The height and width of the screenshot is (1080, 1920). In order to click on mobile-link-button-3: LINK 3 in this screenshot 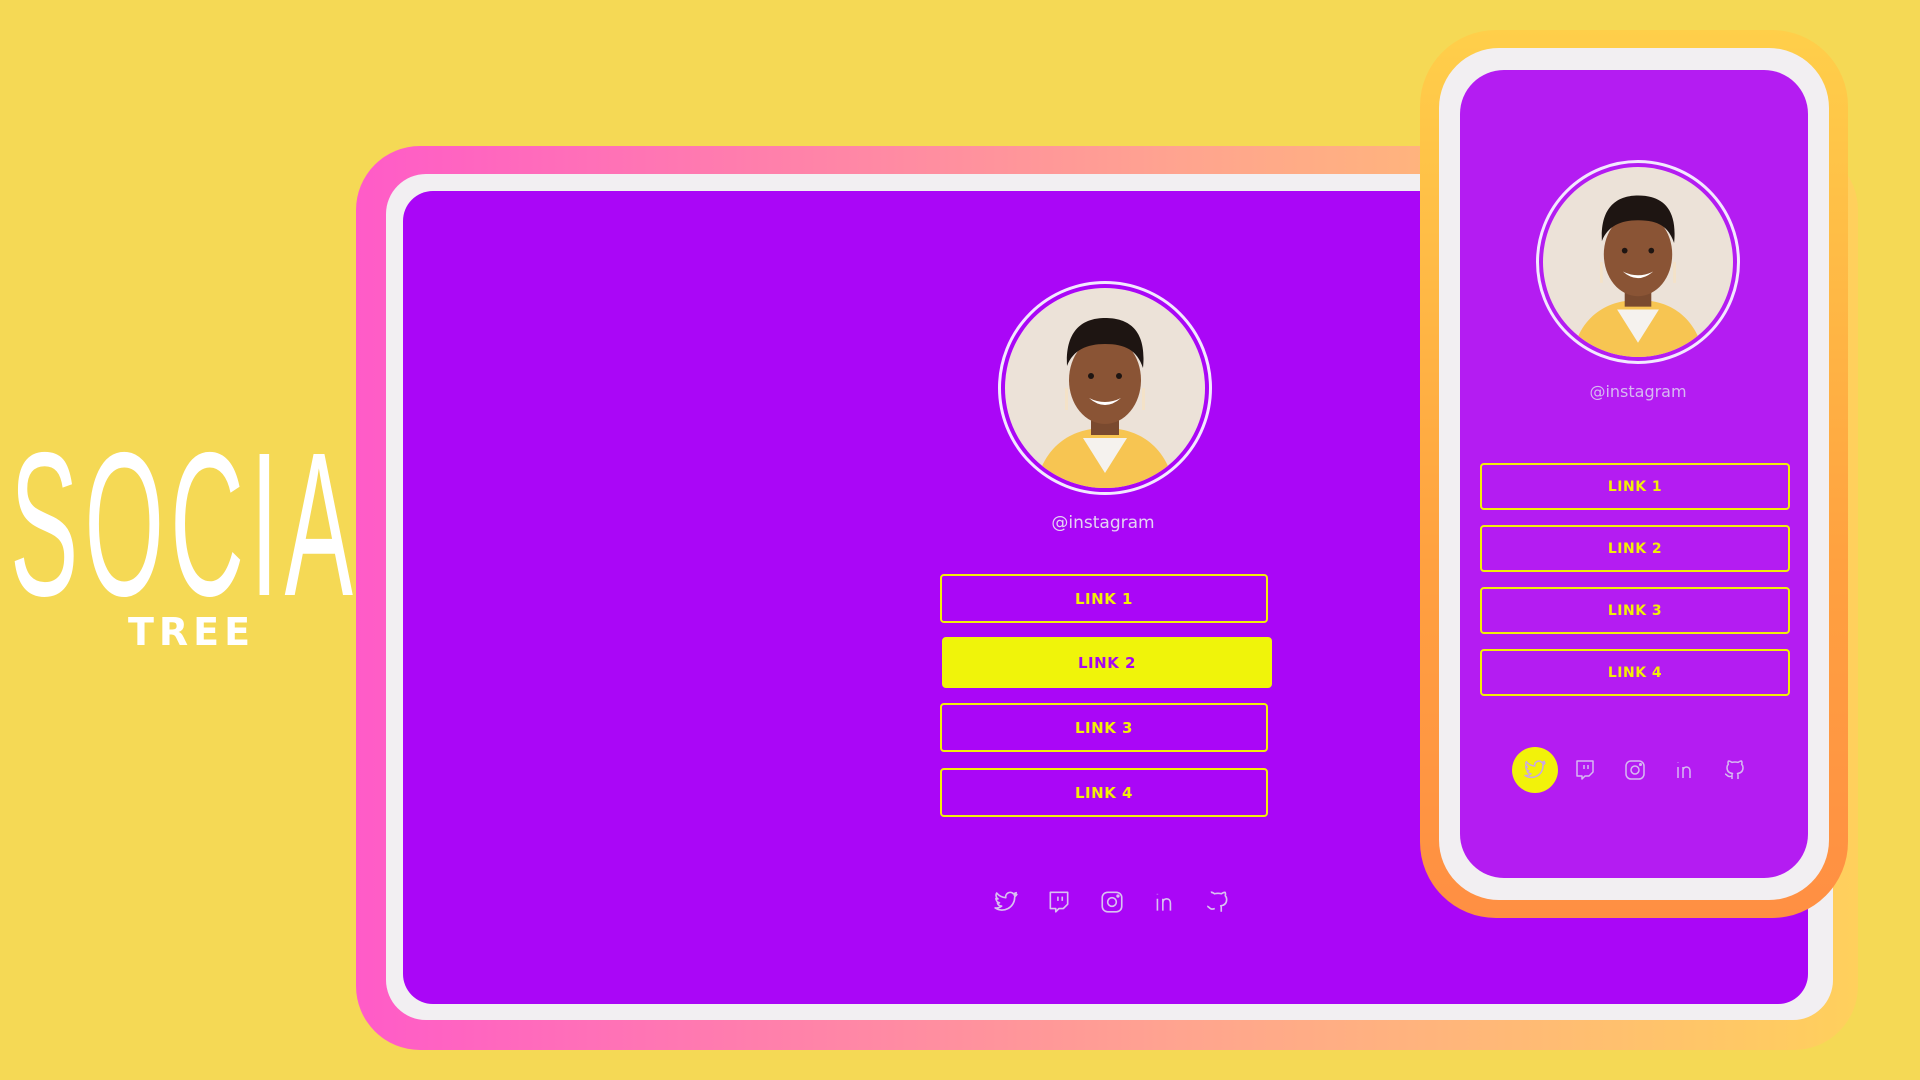, I will do `click(1635, 610)`.